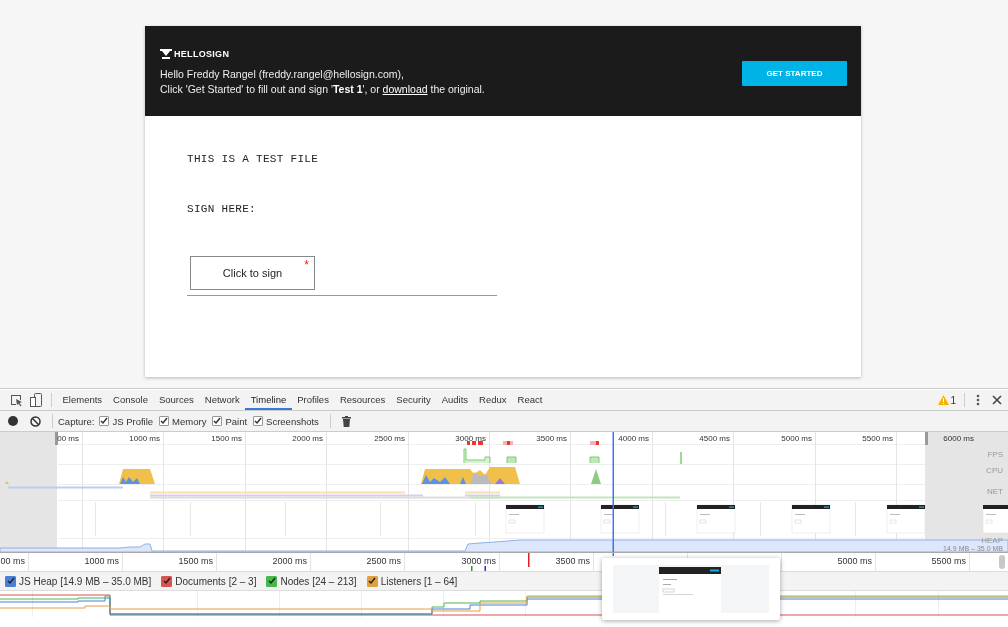 This screenshot has width=1008, height=627. Describe the element at coordinates (362, 400) in the screenshot. I see `tab: Resources` at that location.